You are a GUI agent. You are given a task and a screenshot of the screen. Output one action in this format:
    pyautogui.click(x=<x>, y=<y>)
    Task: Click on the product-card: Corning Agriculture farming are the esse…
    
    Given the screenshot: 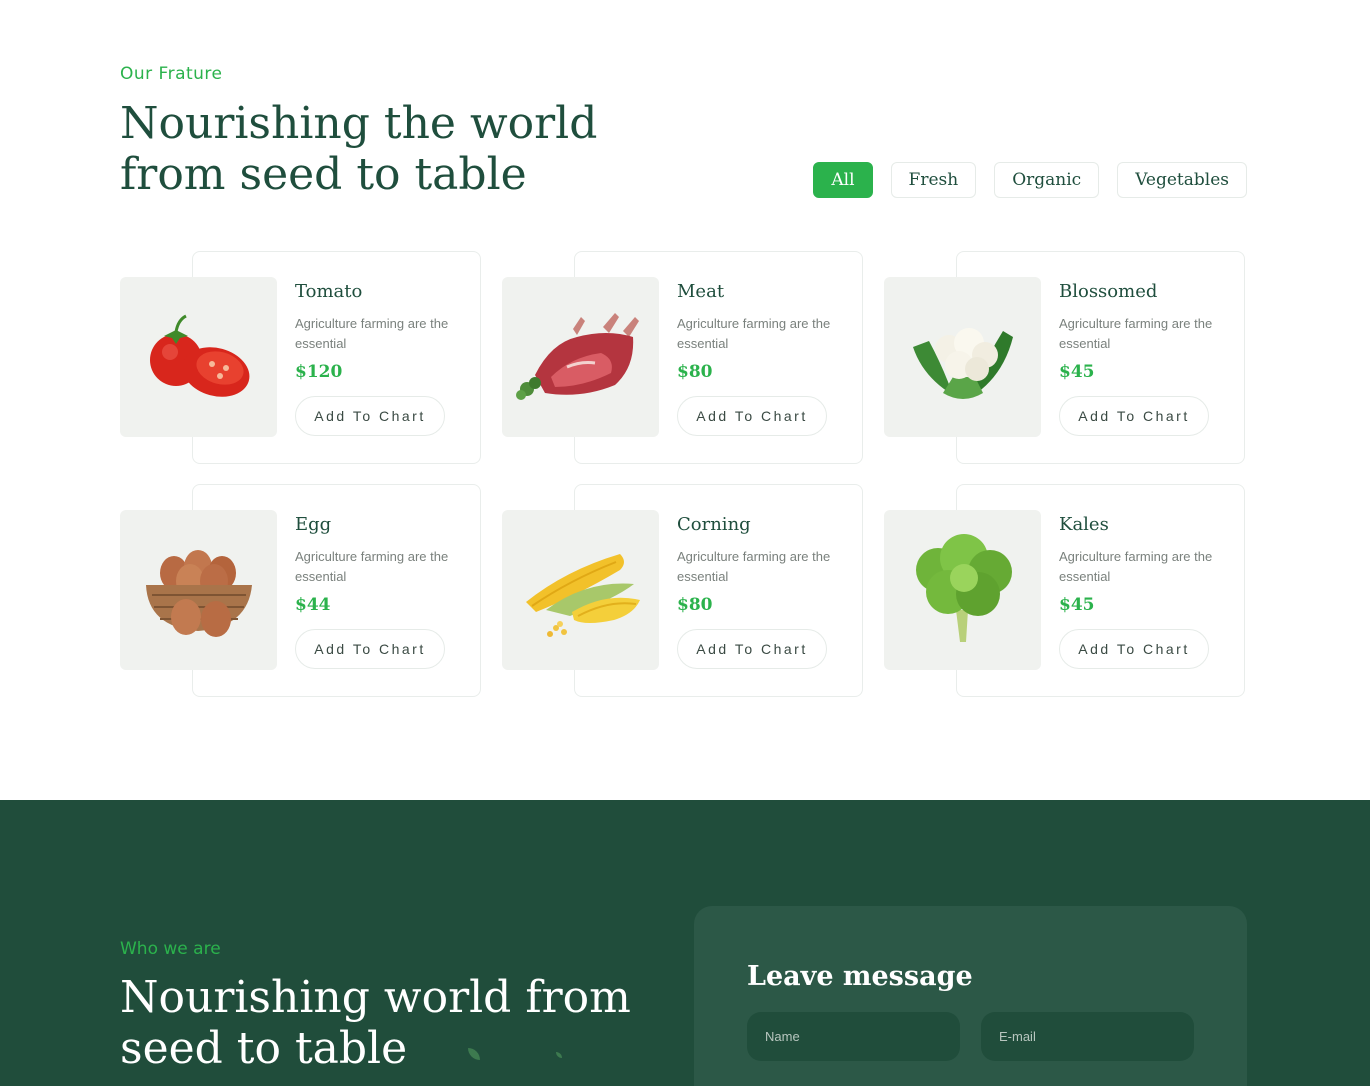 What is the action you would take?
    pyautogui.click(x=683, y=591)
    